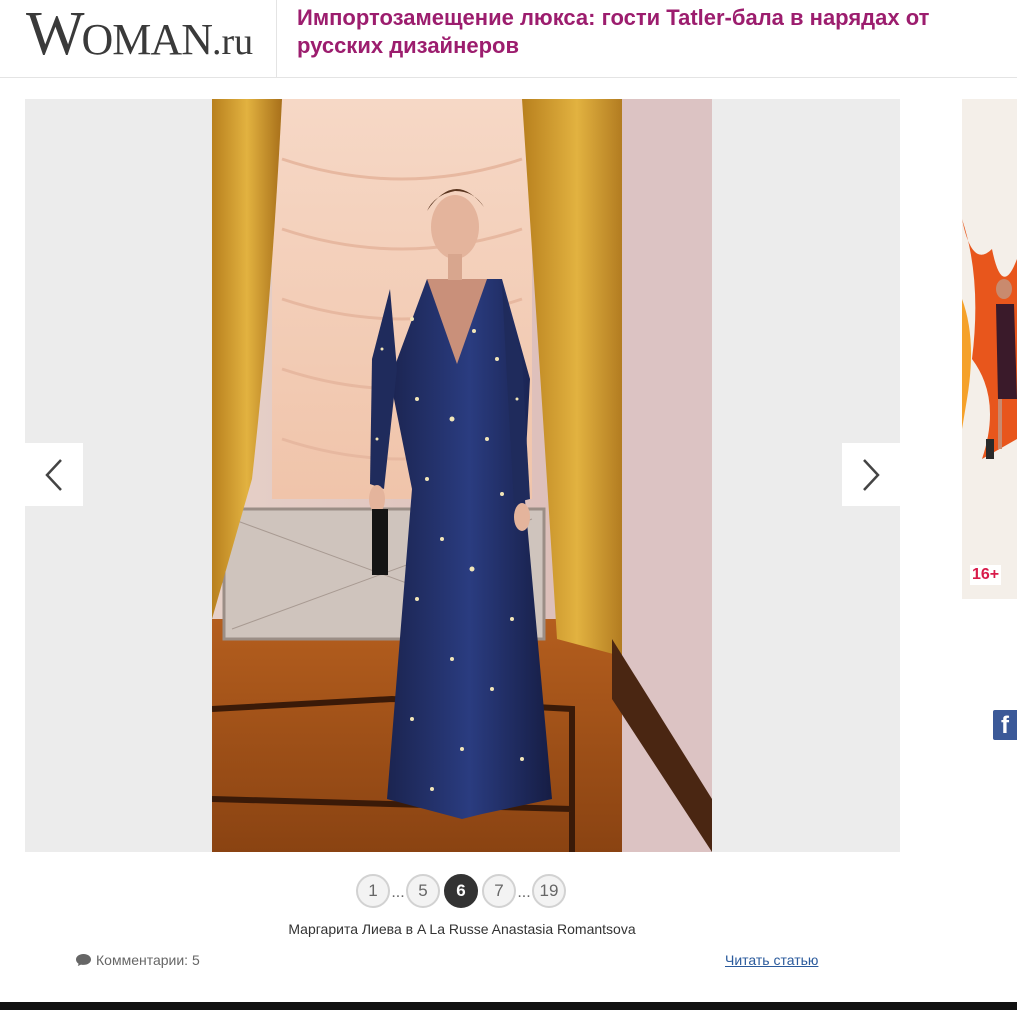 Image resolution: width=1017 pixels, height=1010 pixels. What do you see at coordinates (549, 891) in the screenshot?
I see `page-button: 19` at bounding box center [549, 891].